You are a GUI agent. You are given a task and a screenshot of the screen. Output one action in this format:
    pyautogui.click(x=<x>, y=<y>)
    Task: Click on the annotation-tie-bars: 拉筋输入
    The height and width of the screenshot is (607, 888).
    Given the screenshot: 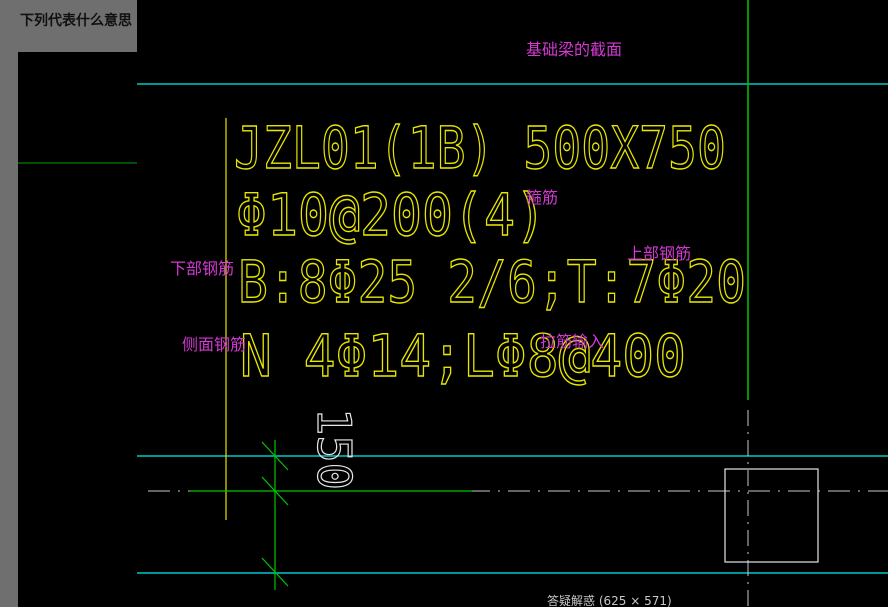 What is the action you would take?
    pyautogui.click(x=572, y=341)
    